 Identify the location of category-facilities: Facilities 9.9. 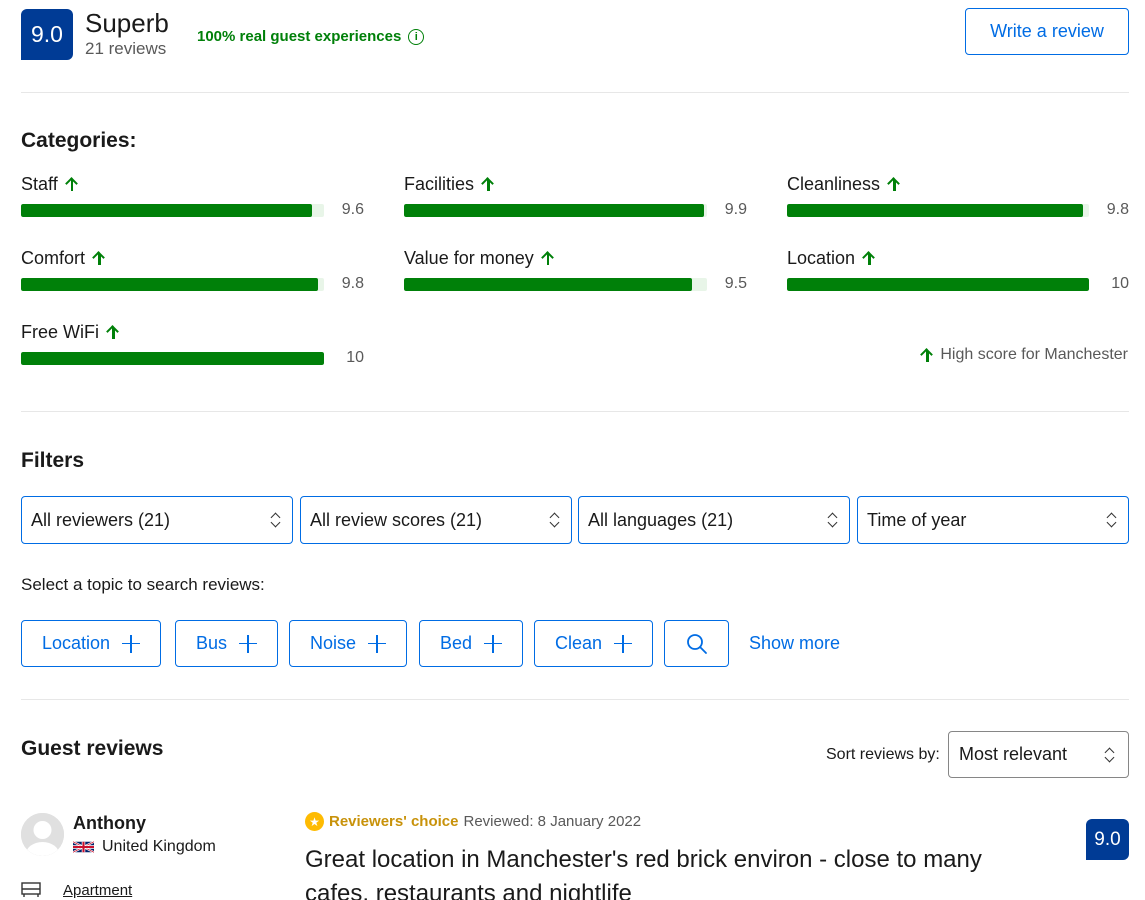
(579, 197).